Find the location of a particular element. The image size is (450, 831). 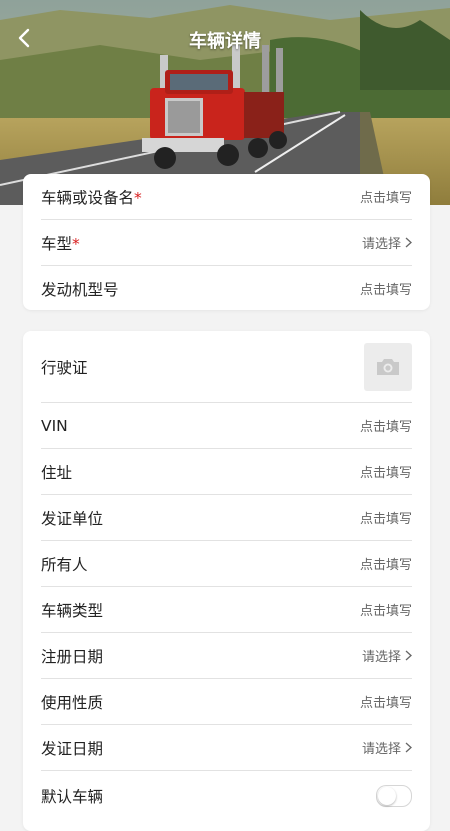

issuing-authority-row: 发证单位 点击填写 is located at coordinates (226, 518).